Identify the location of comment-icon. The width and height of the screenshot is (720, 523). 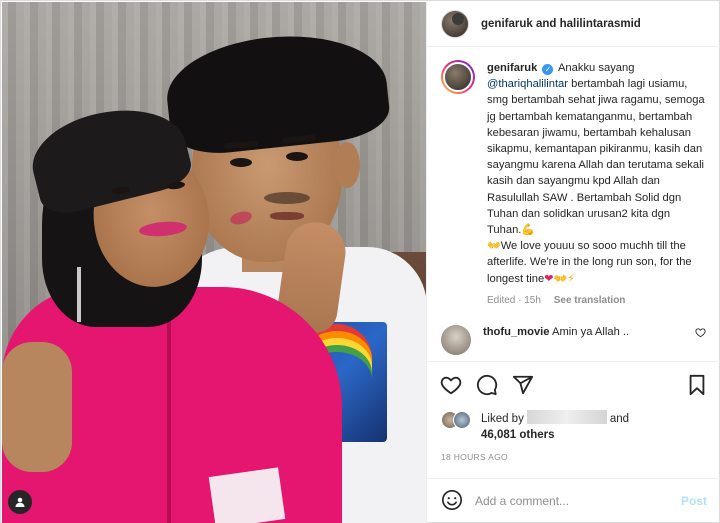
(487, 385).